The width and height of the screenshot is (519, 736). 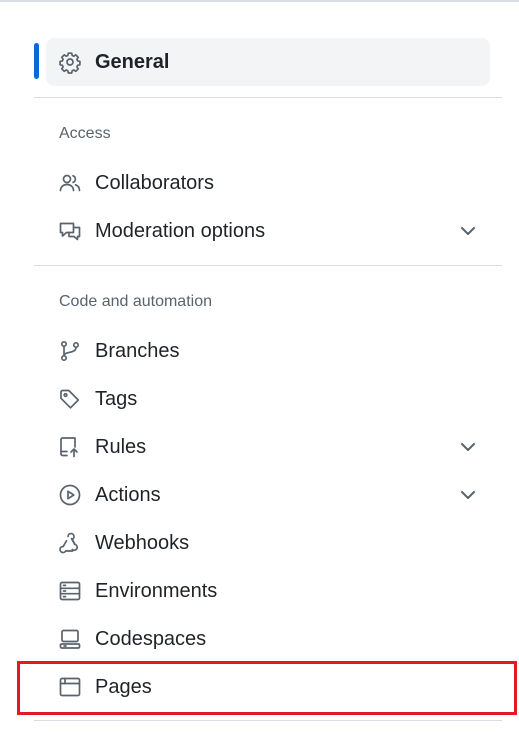 I want to click on comment-discussion-icon, so click(x=70, y=231).